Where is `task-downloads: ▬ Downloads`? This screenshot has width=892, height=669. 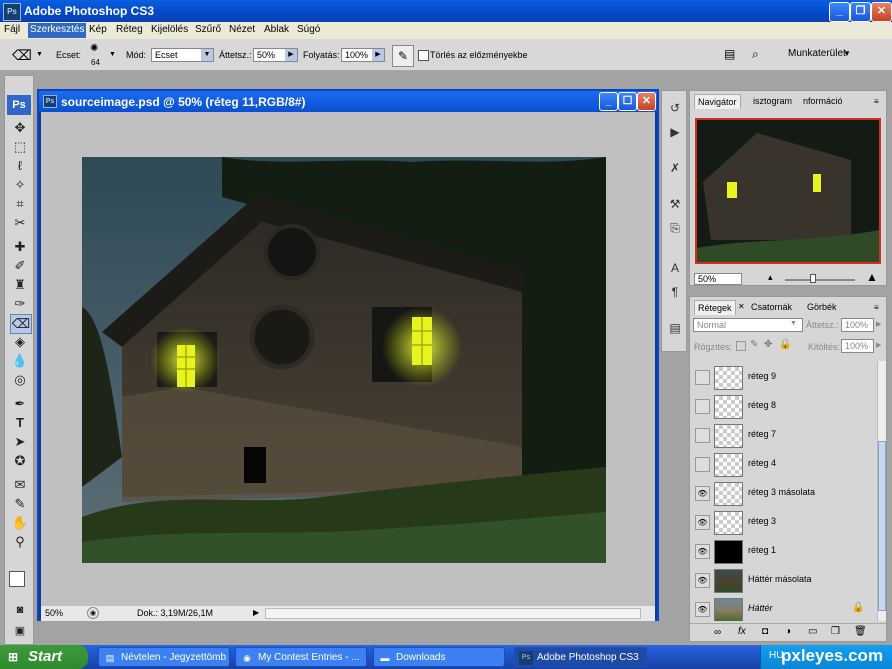 task-downloads: ▬ Downloads is located at coordinates (439, 657).